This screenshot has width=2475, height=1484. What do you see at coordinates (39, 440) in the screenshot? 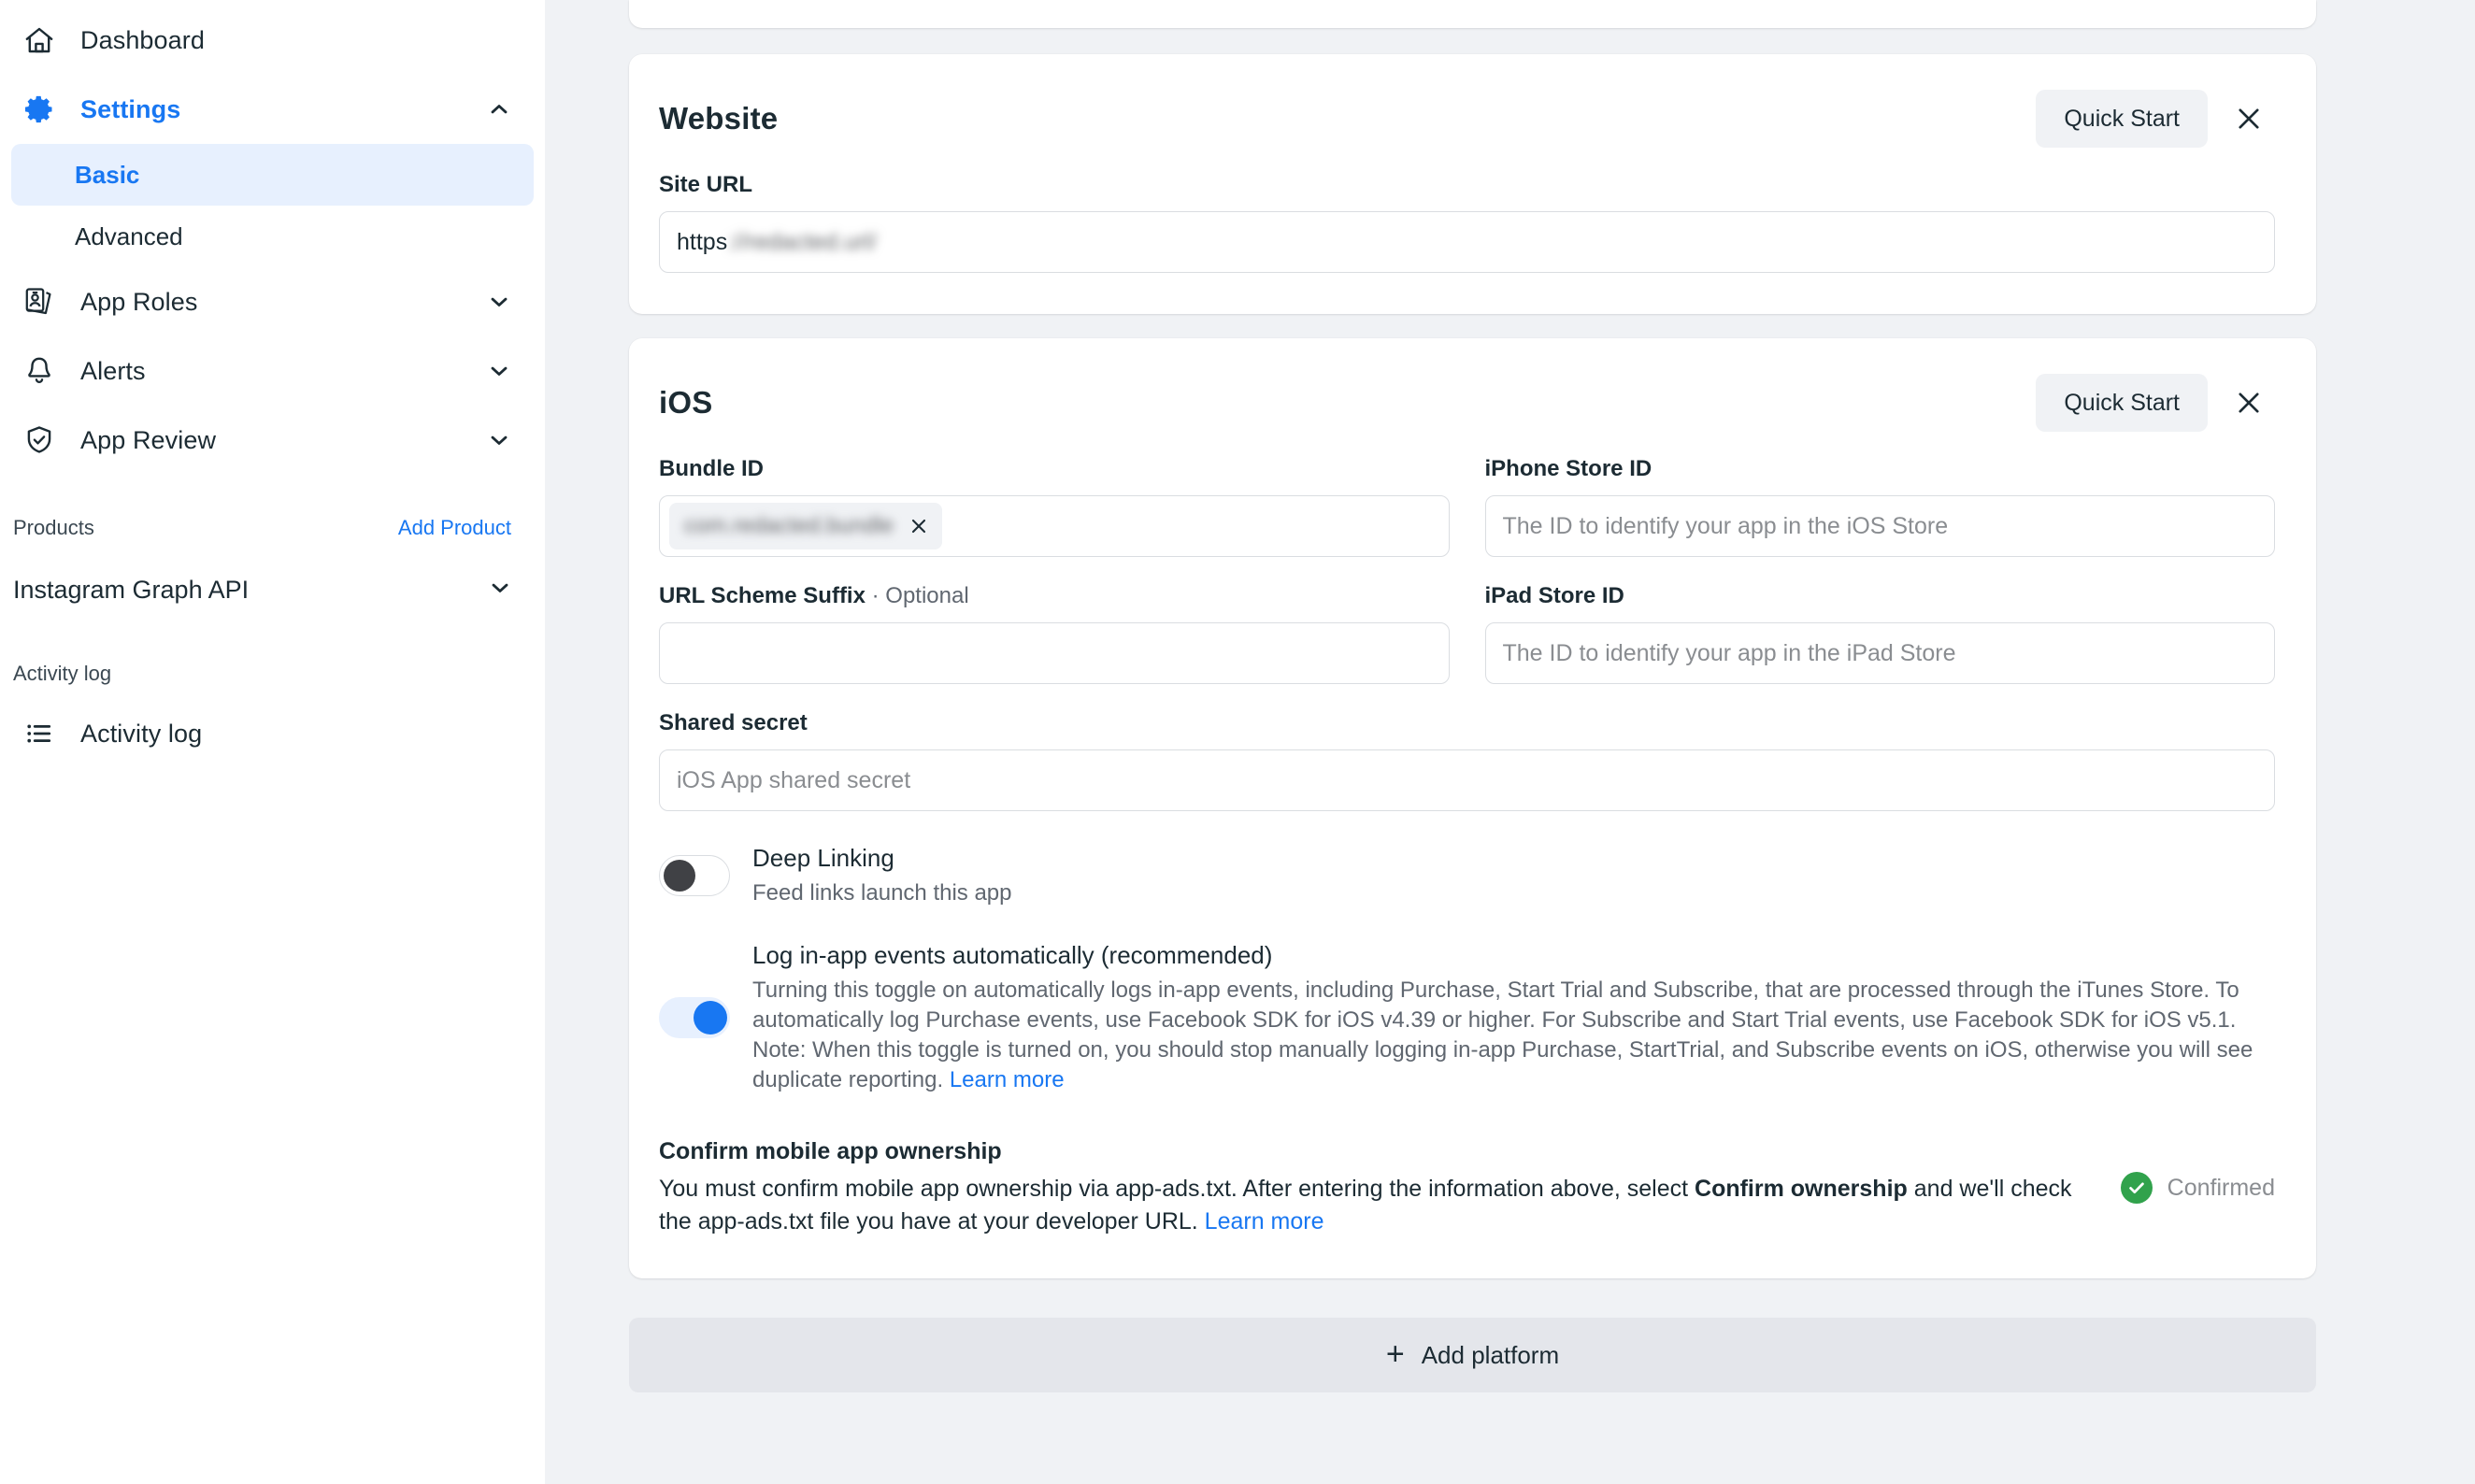
I see `shield-check-icon` at bounding box center [39, 440].